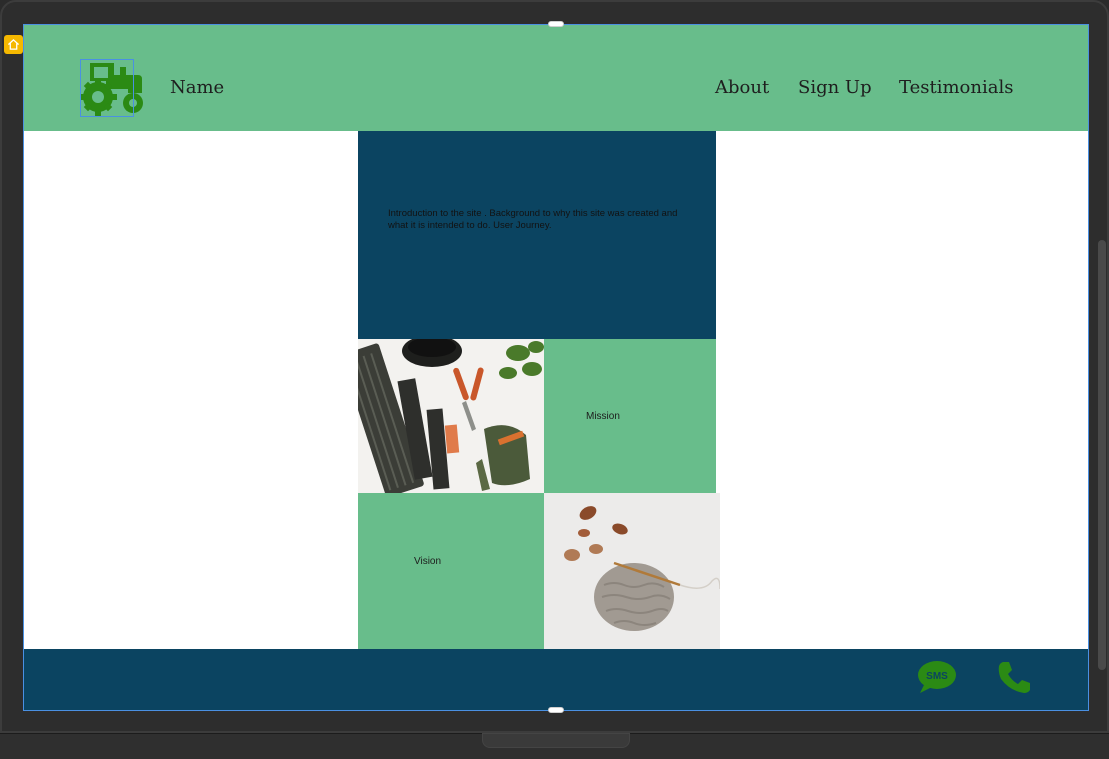 Image resolution: width=1109 pixels, height=759 pixels. I want to click on vision-section: Vision, so click(451, 571).